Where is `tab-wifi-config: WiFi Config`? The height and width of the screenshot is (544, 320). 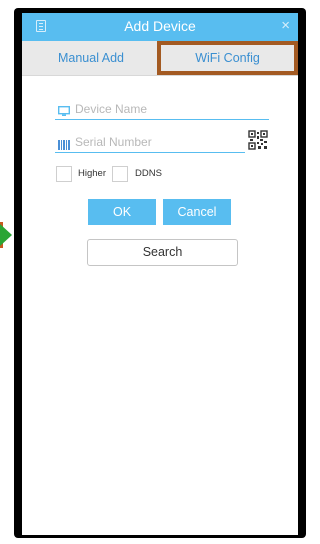 tab-wifi-config: WiFi Config is located at coordinates (227, 58).